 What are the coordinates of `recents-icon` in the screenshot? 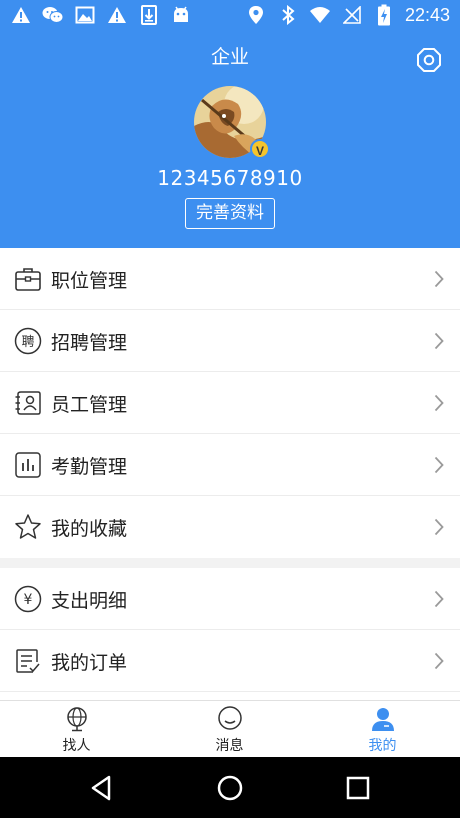 It's located at (358, 788).